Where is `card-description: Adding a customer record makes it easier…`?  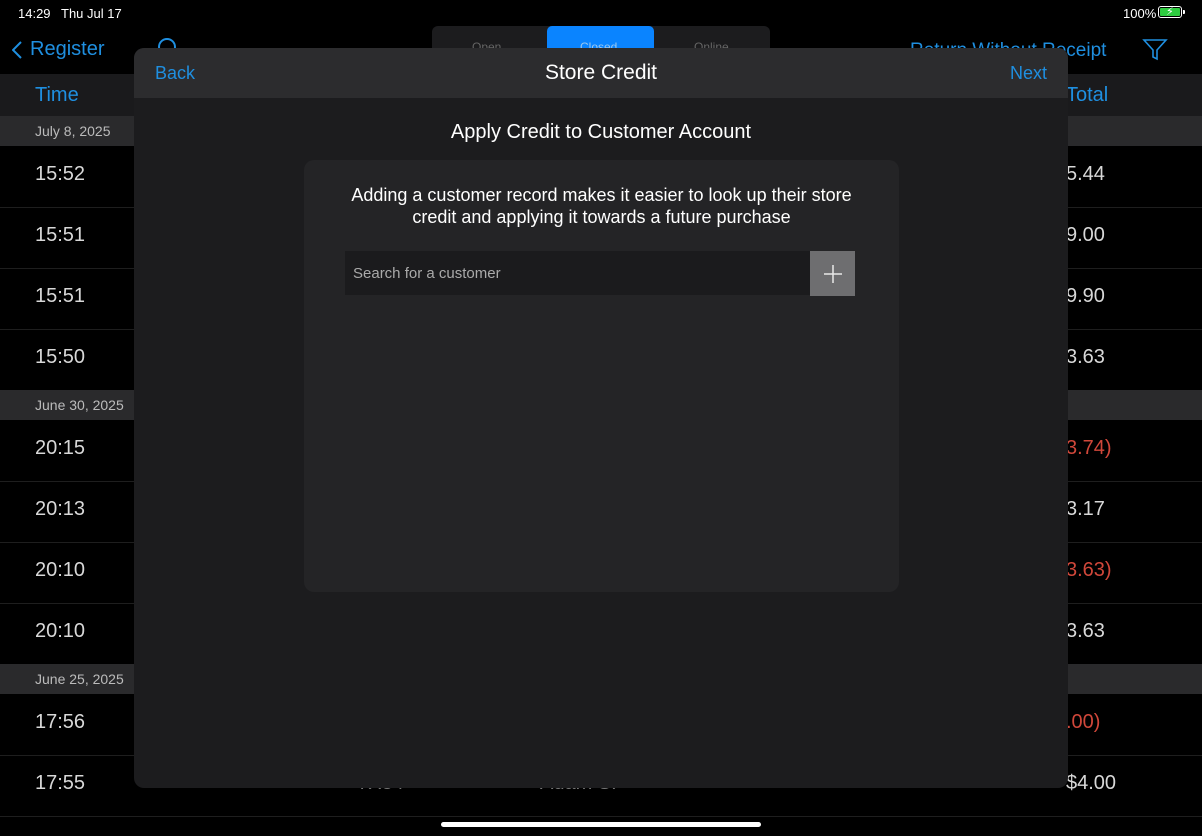 card-description: Adding a customer record makes it easier… is located at coordinates (601, 206).